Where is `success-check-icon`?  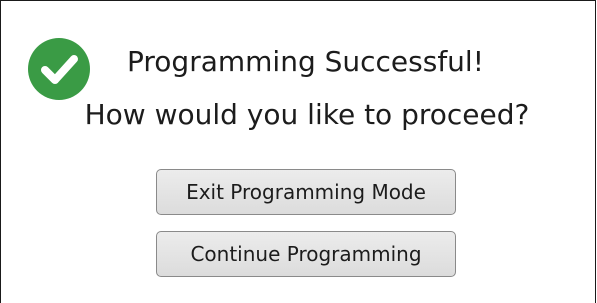
success-check-icon is located at coordinates (59, 69).